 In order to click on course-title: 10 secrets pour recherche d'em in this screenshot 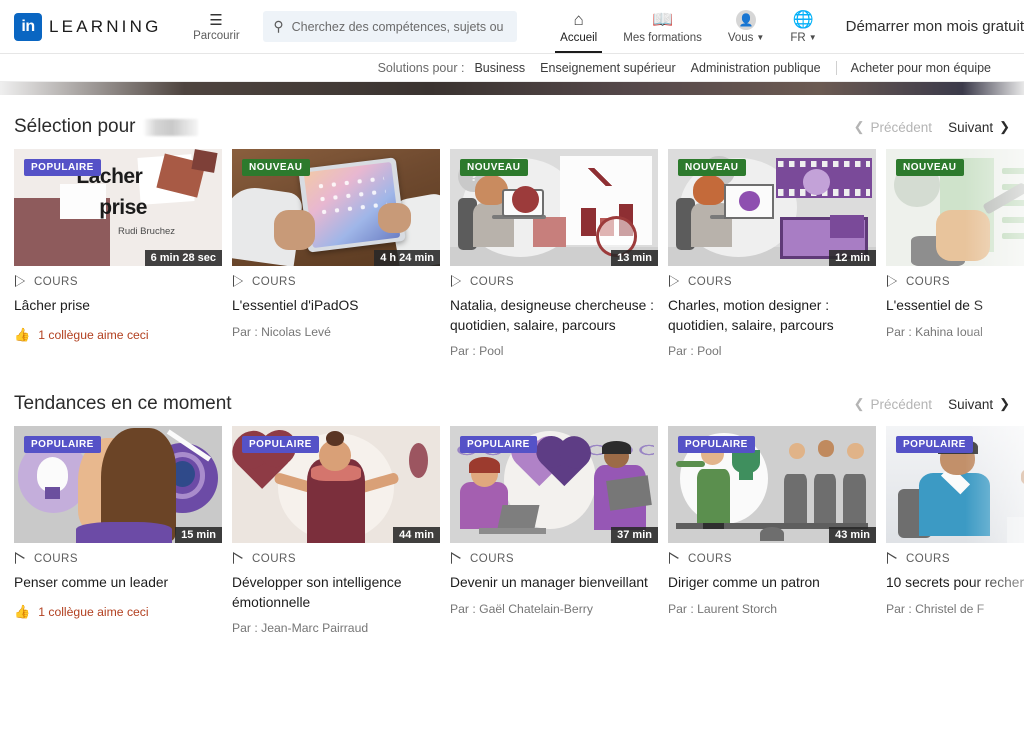, I will do `click(955, 583)`.